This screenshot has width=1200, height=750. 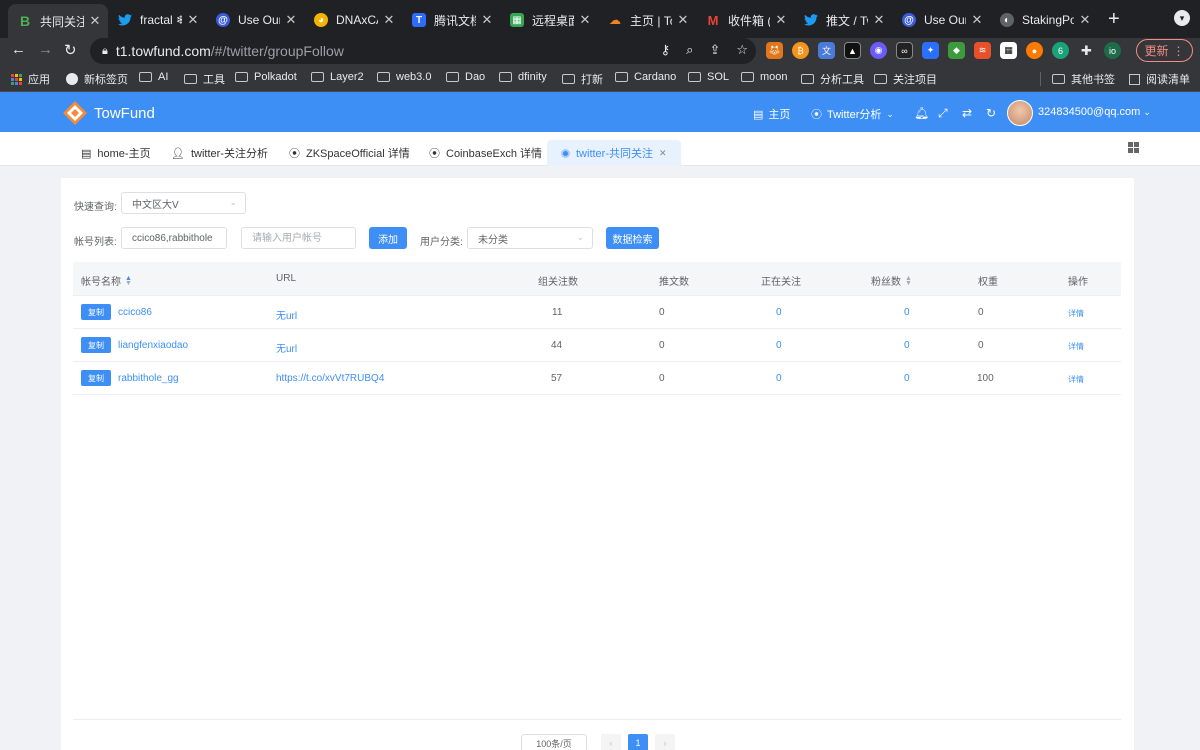 I want to click on browser-tab-10: ◐ StakingPo ✕, so click(x=1044, y=20).